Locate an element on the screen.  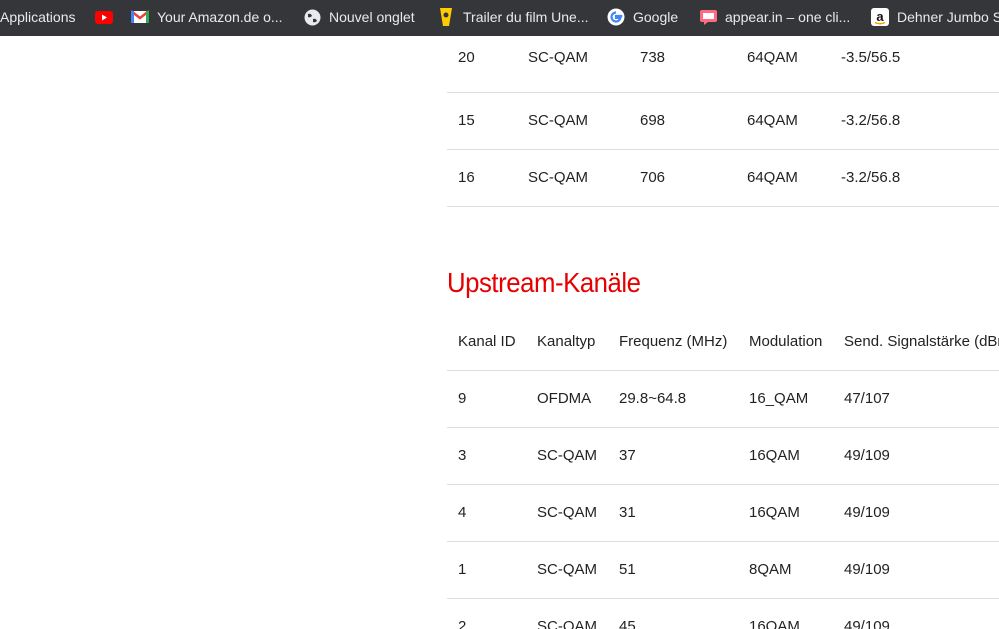
table-row: 20 SC-QAM 738 64QAM -3.5/56.5 is located at coordinates (723, 64).